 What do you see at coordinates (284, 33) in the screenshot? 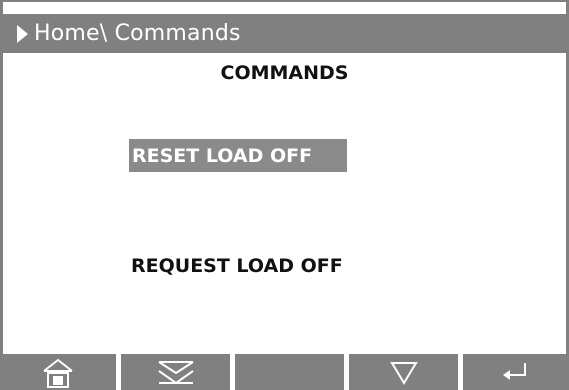
I see `breadcrumb-bar: Home\ Commands` at bounding box center [284, 33].